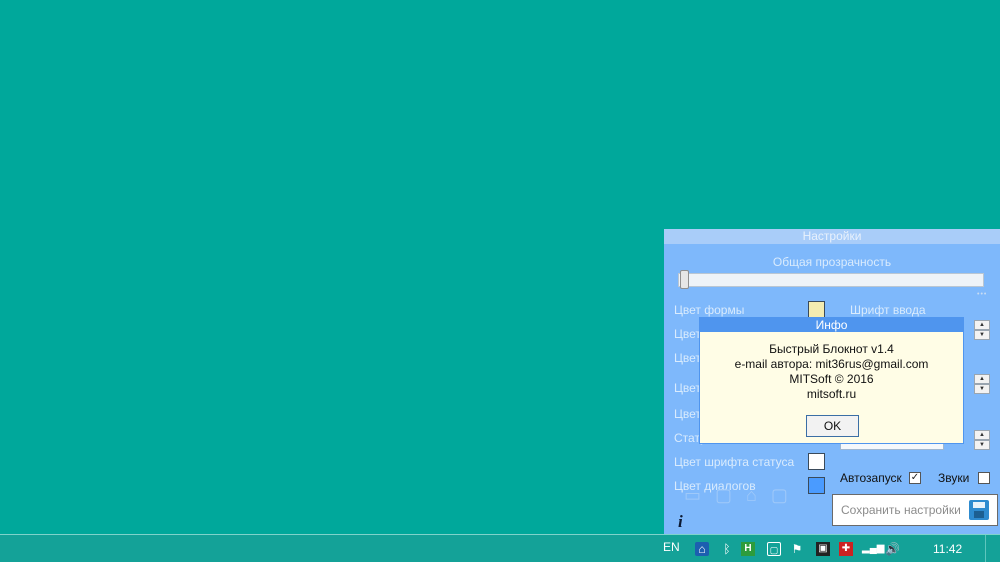 This screenshot has width=1000, height=562. Describe the element at coordinates (832, 262) in the screenshot. I see `opacity-label: Общая прозрачность` at that location.